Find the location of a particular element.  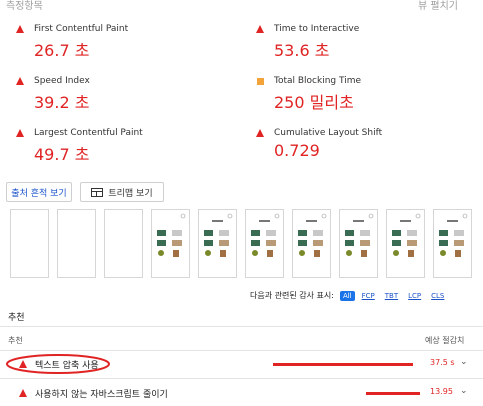

view-treemap-button: 트리맵 보기 is located at coordinates (122, 192).